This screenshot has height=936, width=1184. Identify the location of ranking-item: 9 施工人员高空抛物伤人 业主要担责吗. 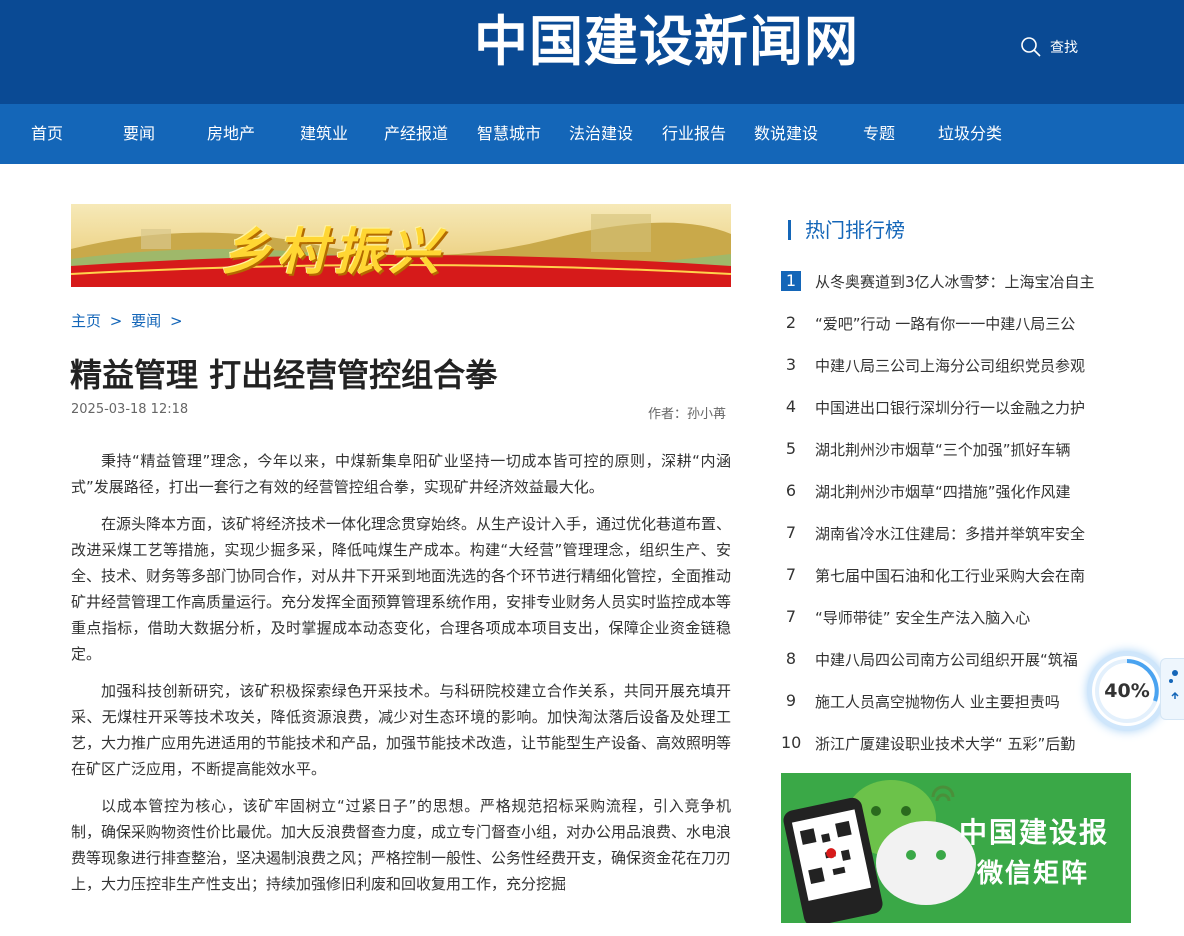
(961, 701).